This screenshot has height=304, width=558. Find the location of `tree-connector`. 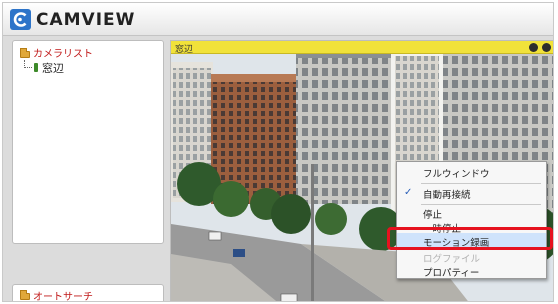

tree-connector is located at coordinates (28, 64).